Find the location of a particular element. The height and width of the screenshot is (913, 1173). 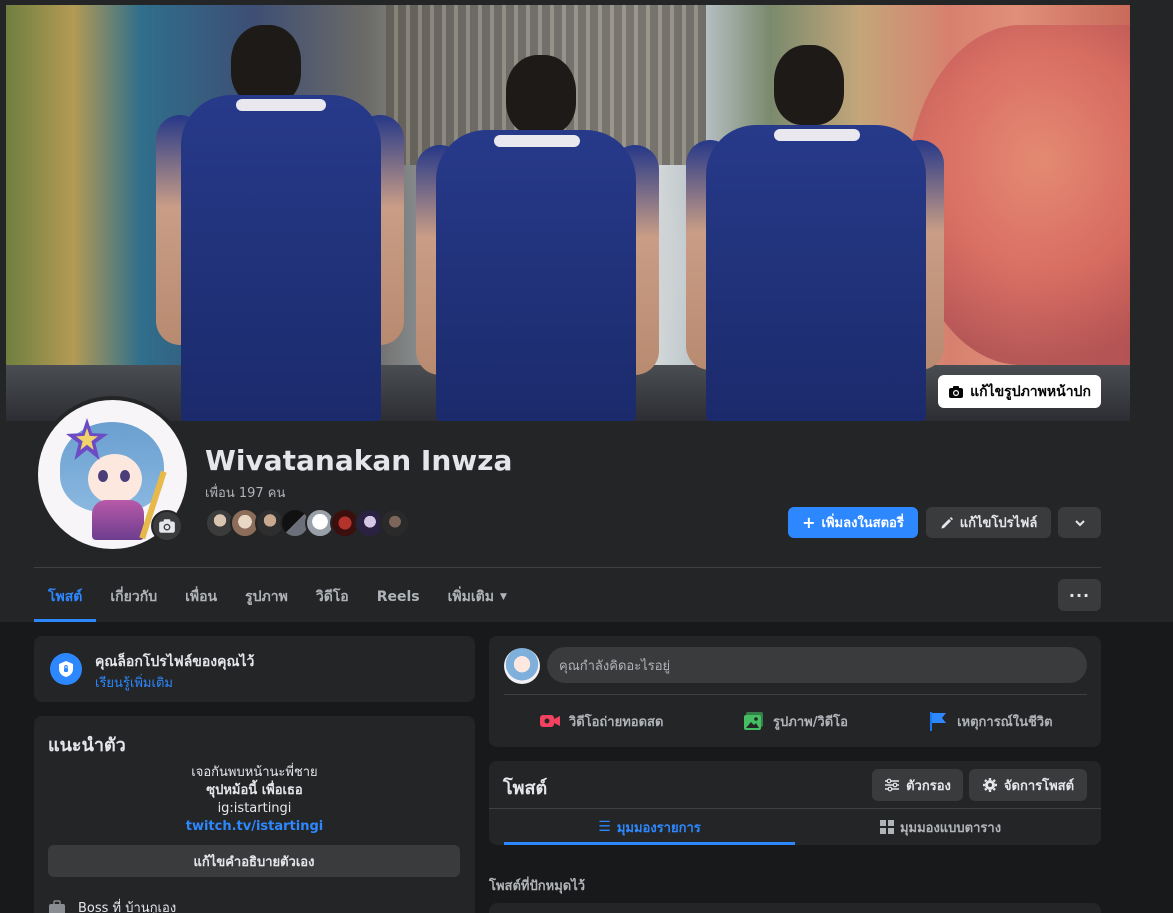

tab-label: เพิ่มเติม is located at coordinates (470, 597).